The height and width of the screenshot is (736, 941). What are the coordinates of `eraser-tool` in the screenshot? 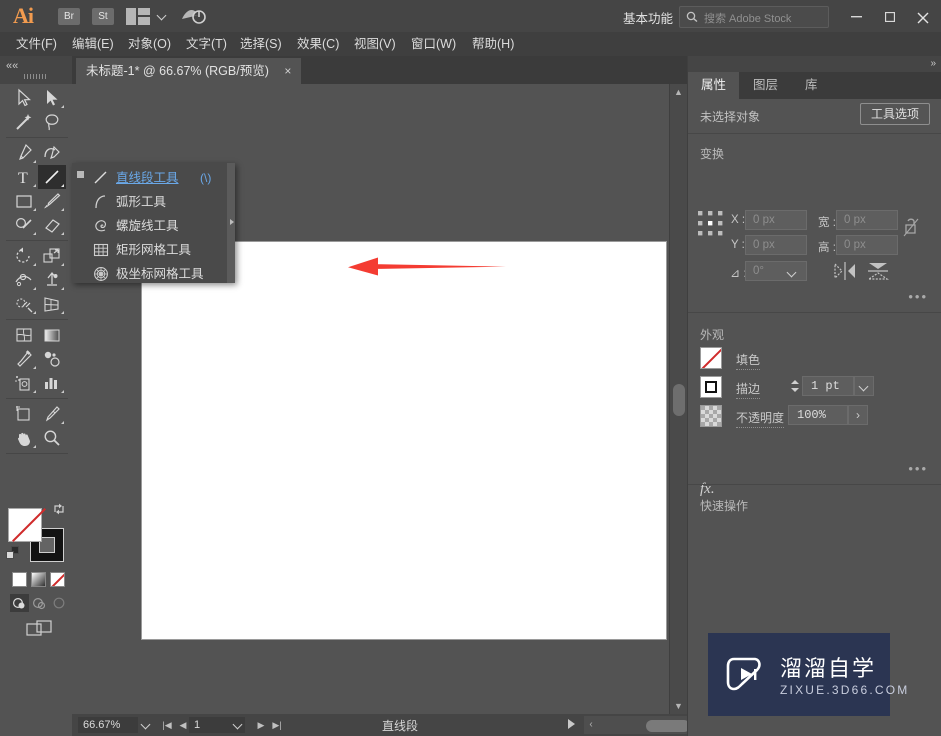 It's located at (52, 225).